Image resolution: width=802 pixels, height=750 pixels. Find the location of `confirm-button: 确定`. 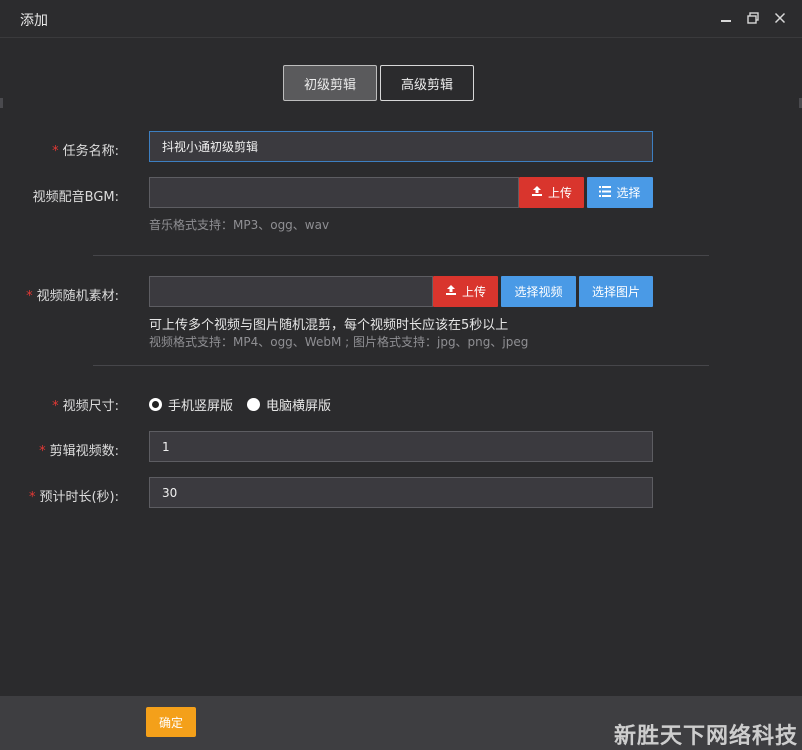

confirm-button: 确定 is located at coordinates (171, 722).